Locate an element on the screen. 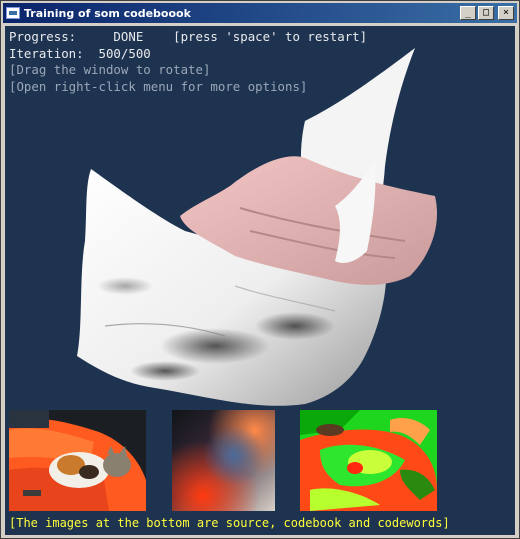 The image size is (520, 539). app-icon is located at coordinates (13, 13).